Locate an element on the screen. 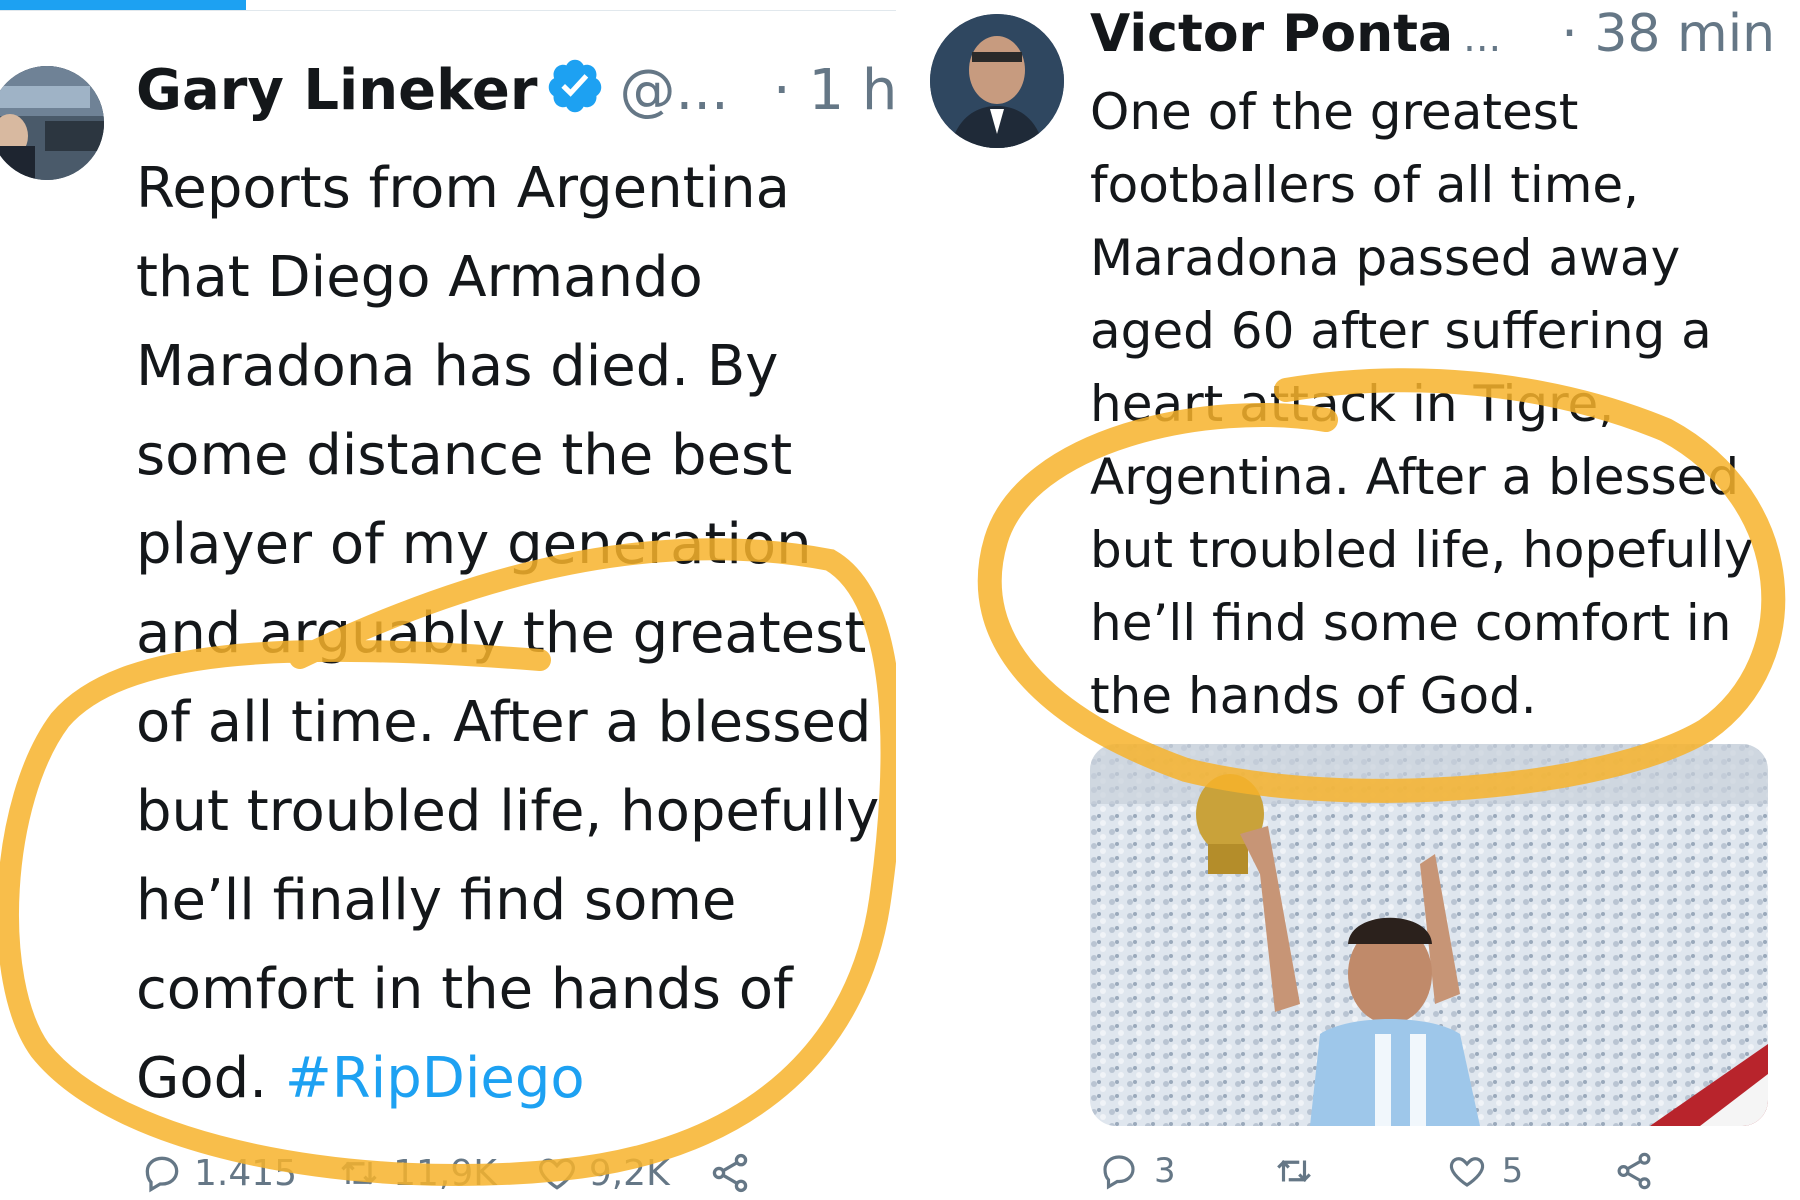 Image resolution: width=1800 pixels, height=1200 pixels. tweet-line: heart attack in Tigre, is located at coordinates (1352, 404).